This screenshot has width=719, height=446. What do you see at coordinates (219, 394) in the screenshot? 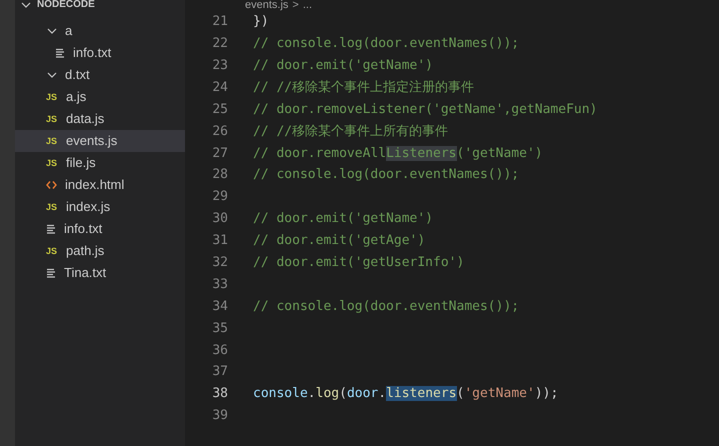
I see `line-number: 38` at bounding box center [219, 394].